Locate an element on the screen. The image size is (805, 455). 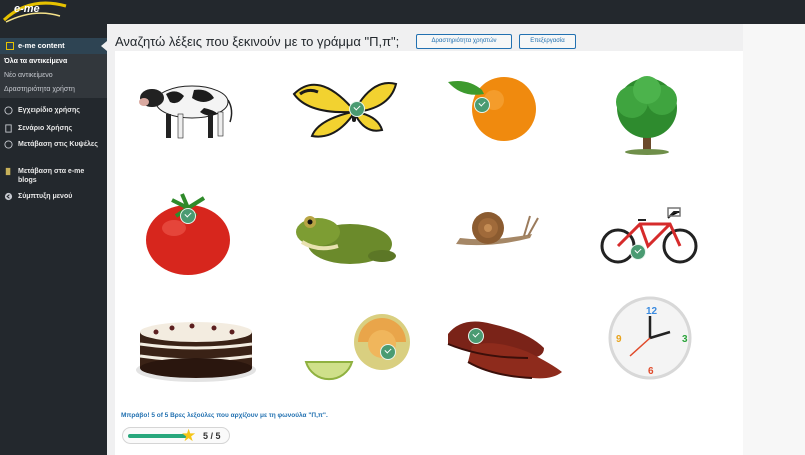
content-icon is located at coordinates (10, 46).